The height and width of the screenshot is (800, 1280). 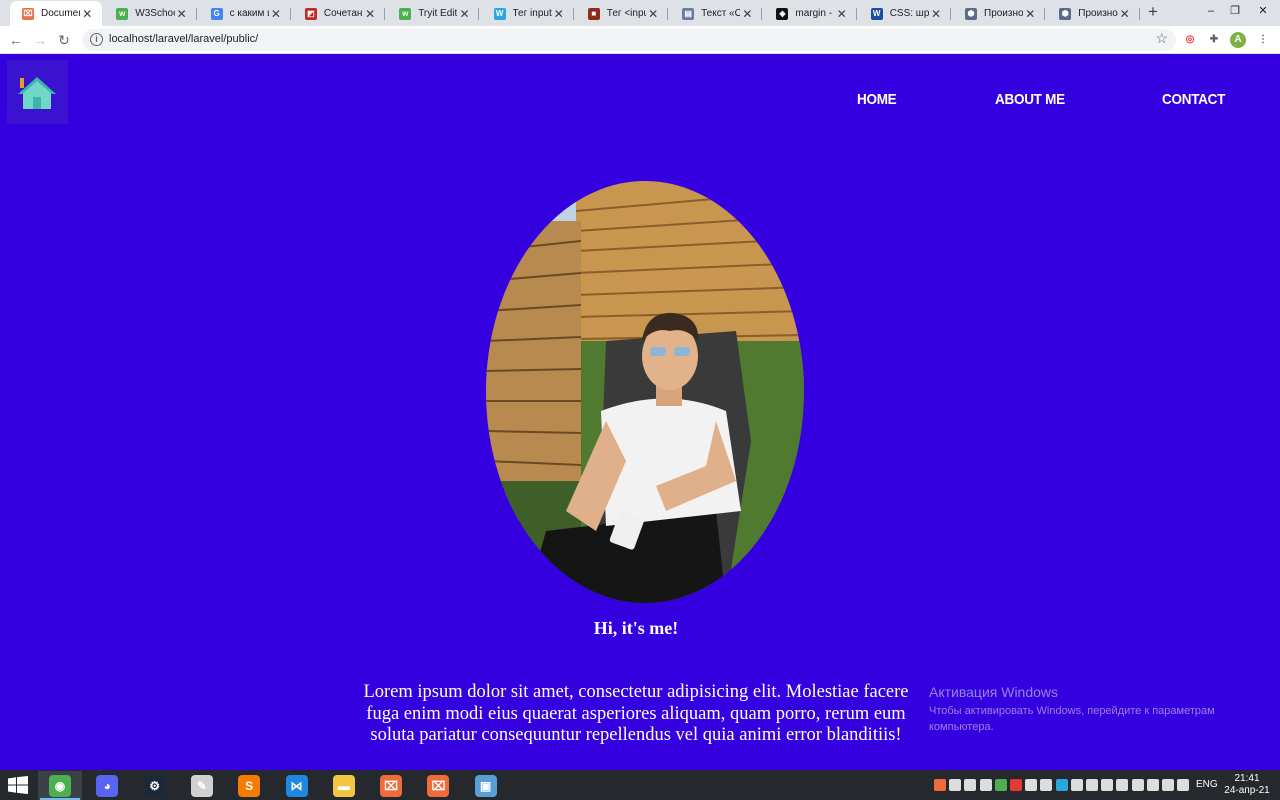 I want to click on browser-tab: ▤ Текст «О с✕, so click(x=716, y=13).